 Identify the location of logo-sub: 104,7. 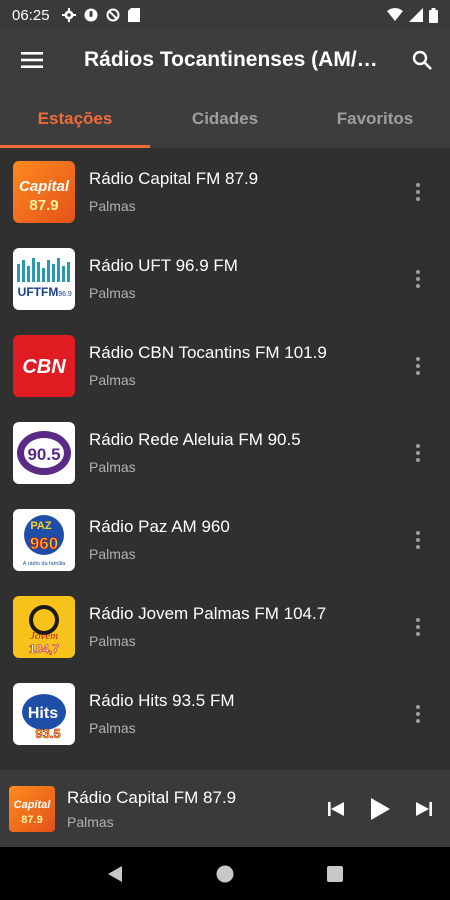
(44, 649).